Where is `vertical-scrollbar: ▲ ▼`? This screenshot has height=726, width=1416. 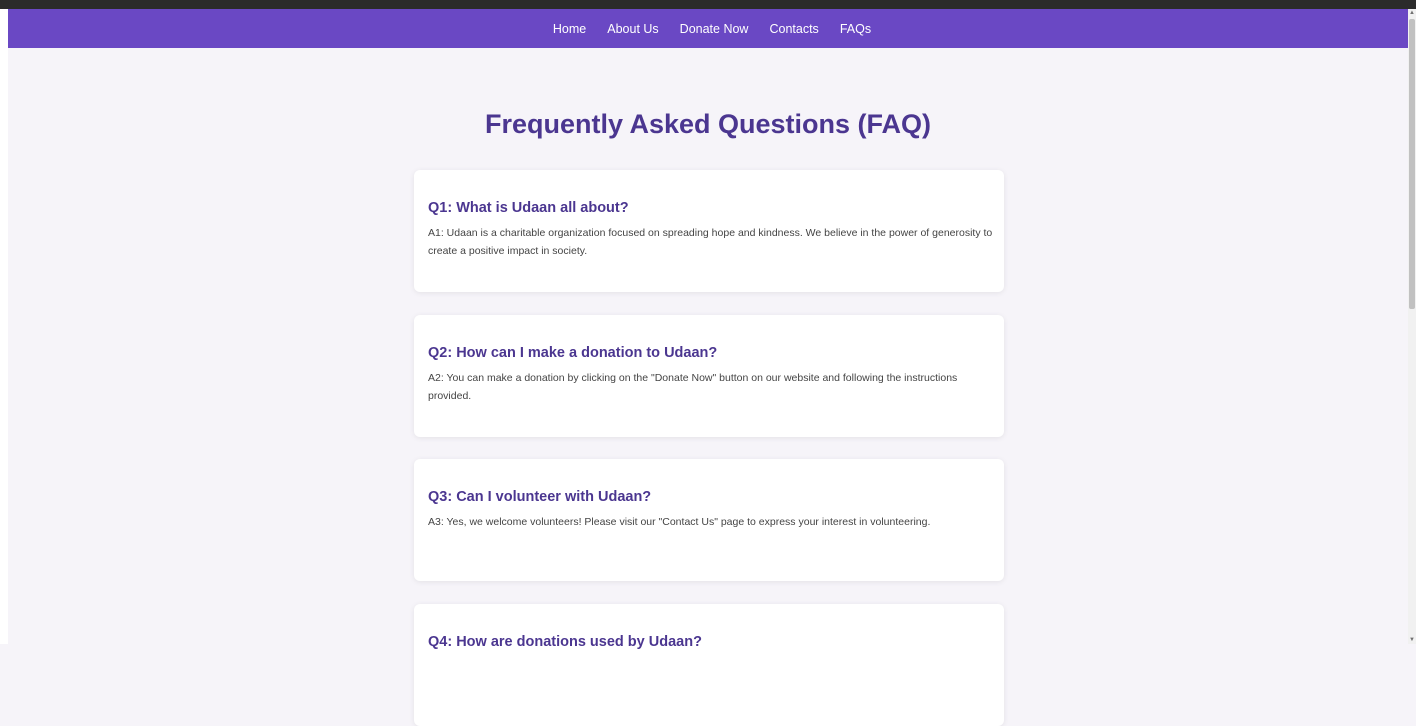
vertical-scrollbar: ▲ ▼ is located at coordinates (1412, 326).